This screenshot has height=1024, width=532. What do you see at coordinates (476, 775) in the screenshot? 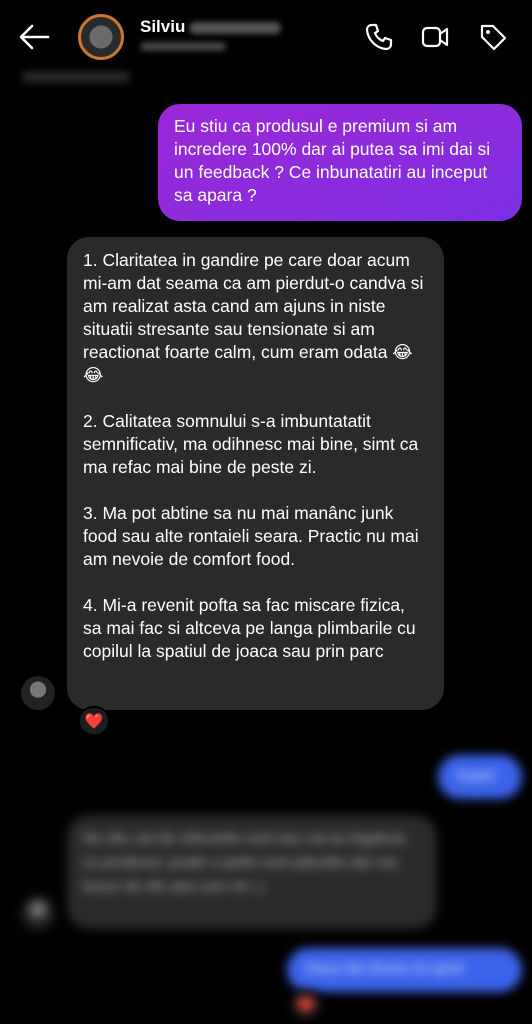
I see `message-text: Super` at bounding box center [476, 775].